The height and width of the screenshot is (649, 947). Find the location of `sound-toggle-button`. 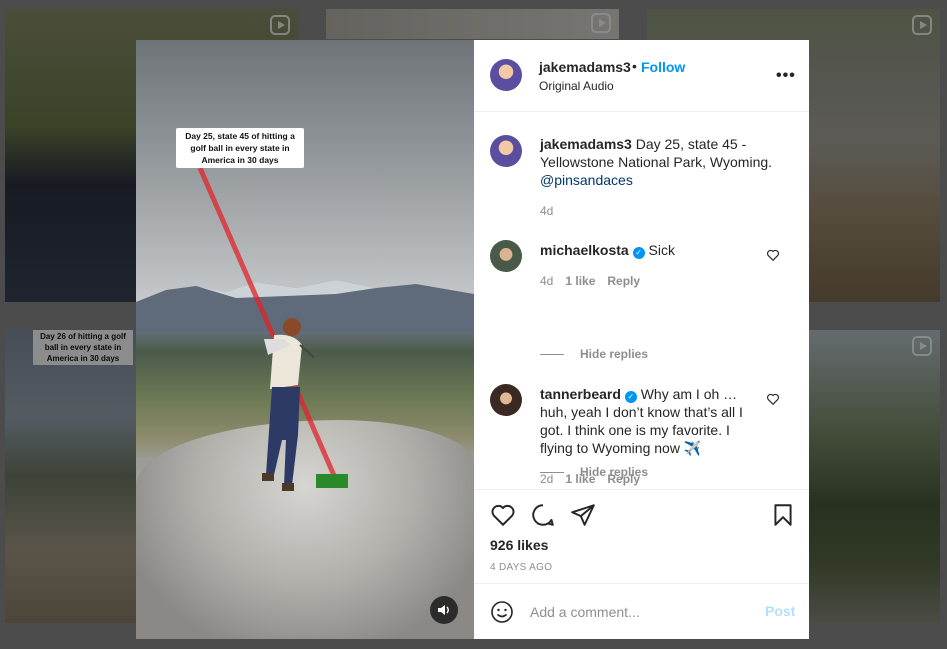

sound-toggle-button is located at coordinates (444, 610).